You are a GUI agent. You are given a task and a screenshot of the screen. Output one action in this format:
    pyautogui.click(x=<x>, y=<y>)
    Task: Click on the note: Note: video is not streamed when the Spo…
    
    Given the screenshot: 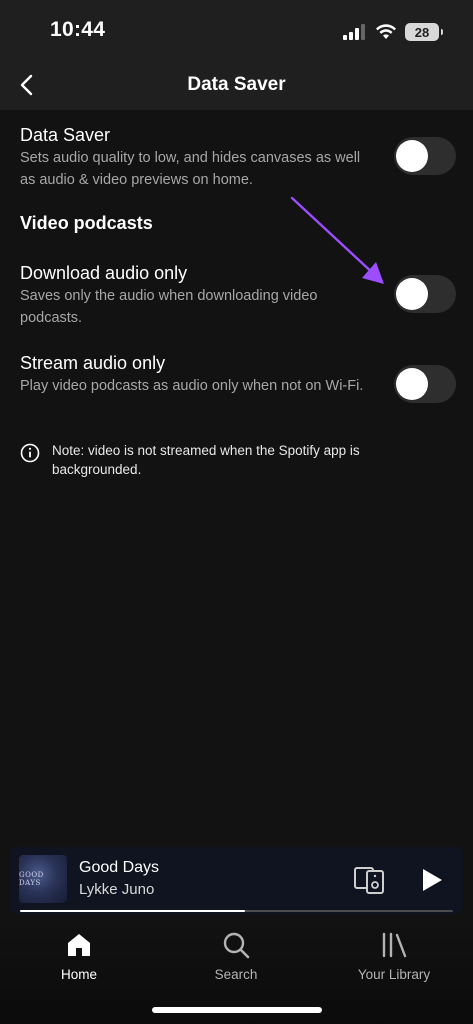 What is the action you would take?
    pyautogui.click(x=240, y=460)
    